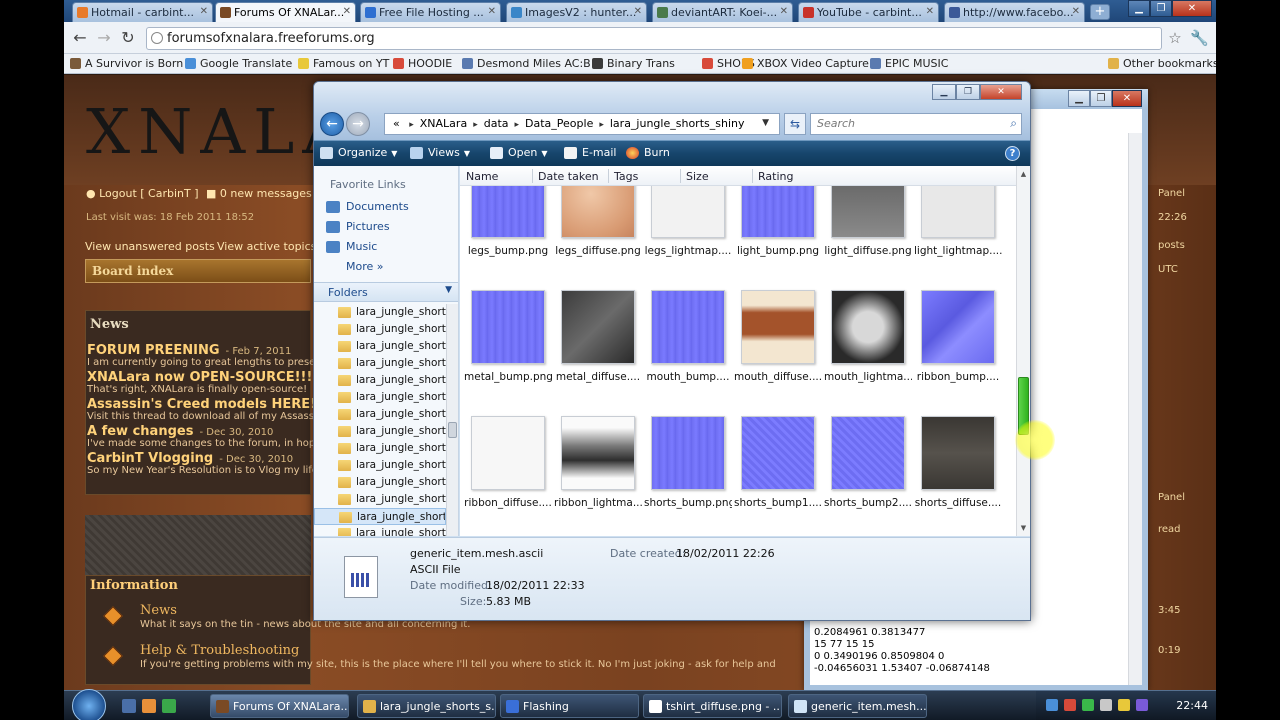  What do you see at coordinates (358, 124) in the screenshot?
I see `explorer-forward-icon: →` at bounding box center [358, 124].